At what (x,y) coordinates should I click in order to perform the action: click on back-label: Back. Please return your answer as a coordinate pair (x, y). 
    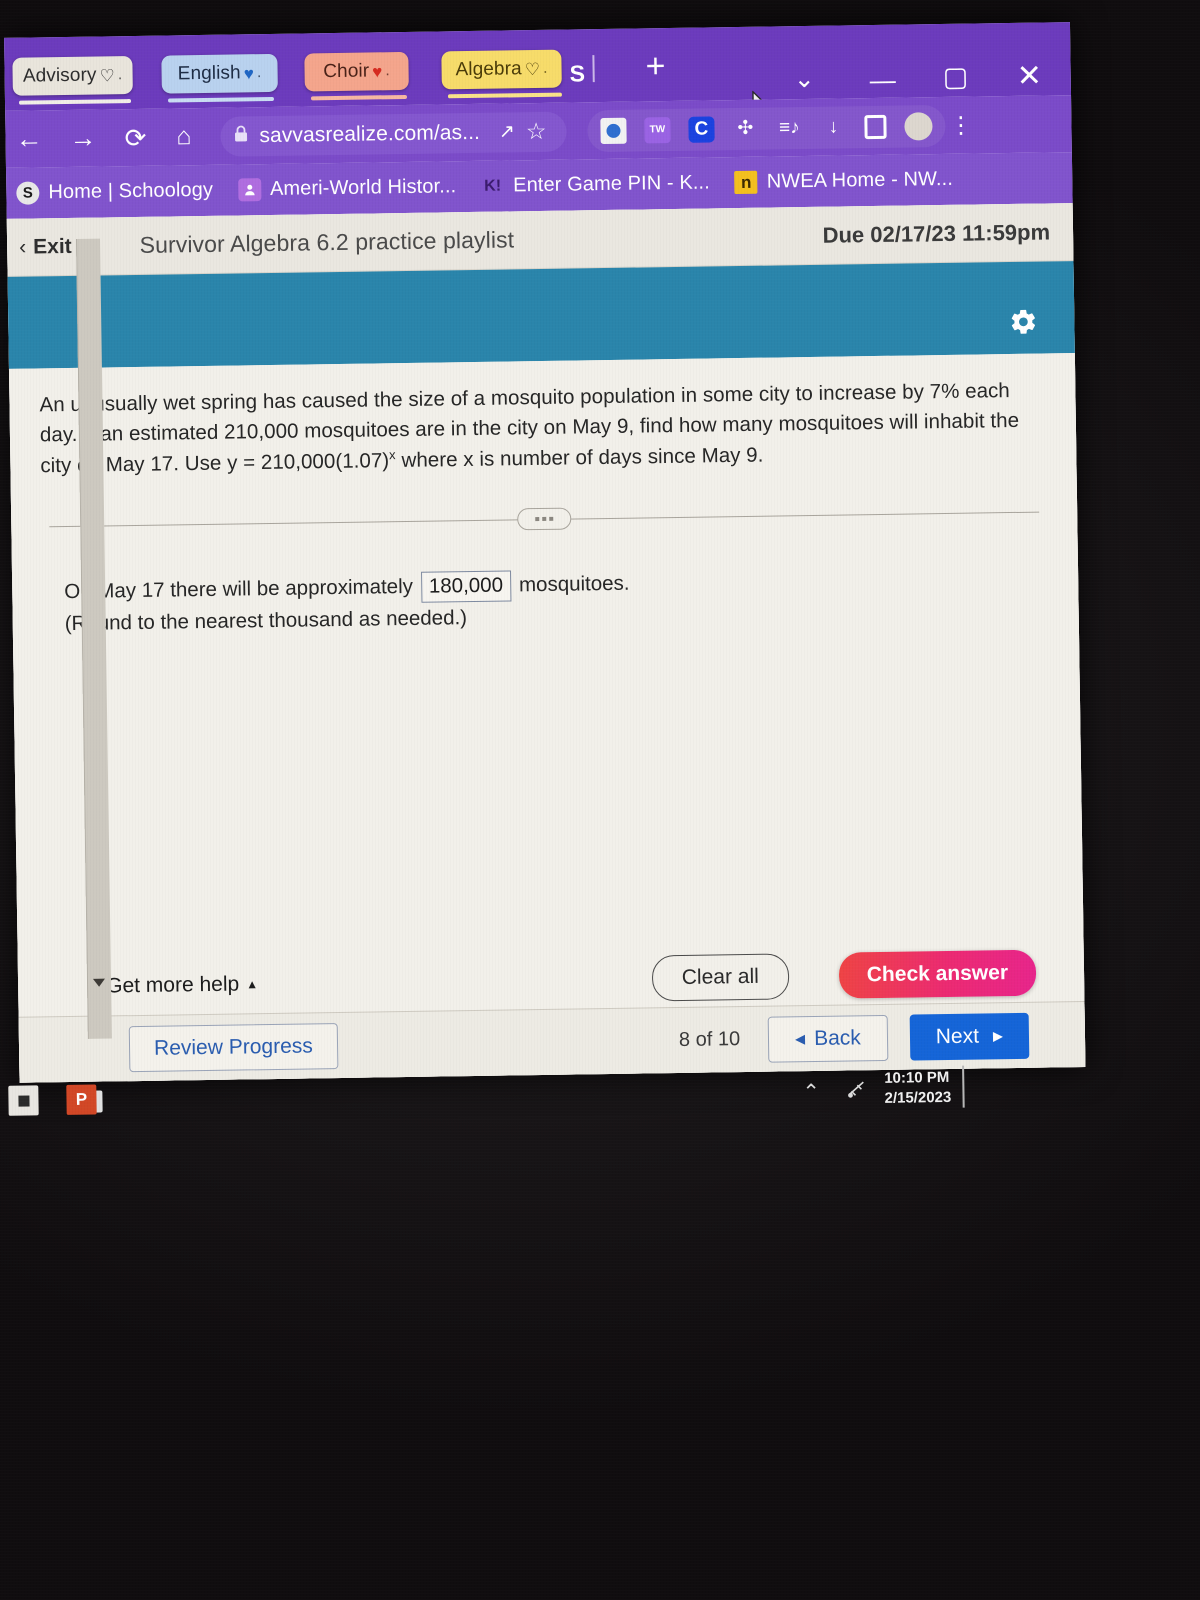
    Looking at the image, I should click on (837, 1037).